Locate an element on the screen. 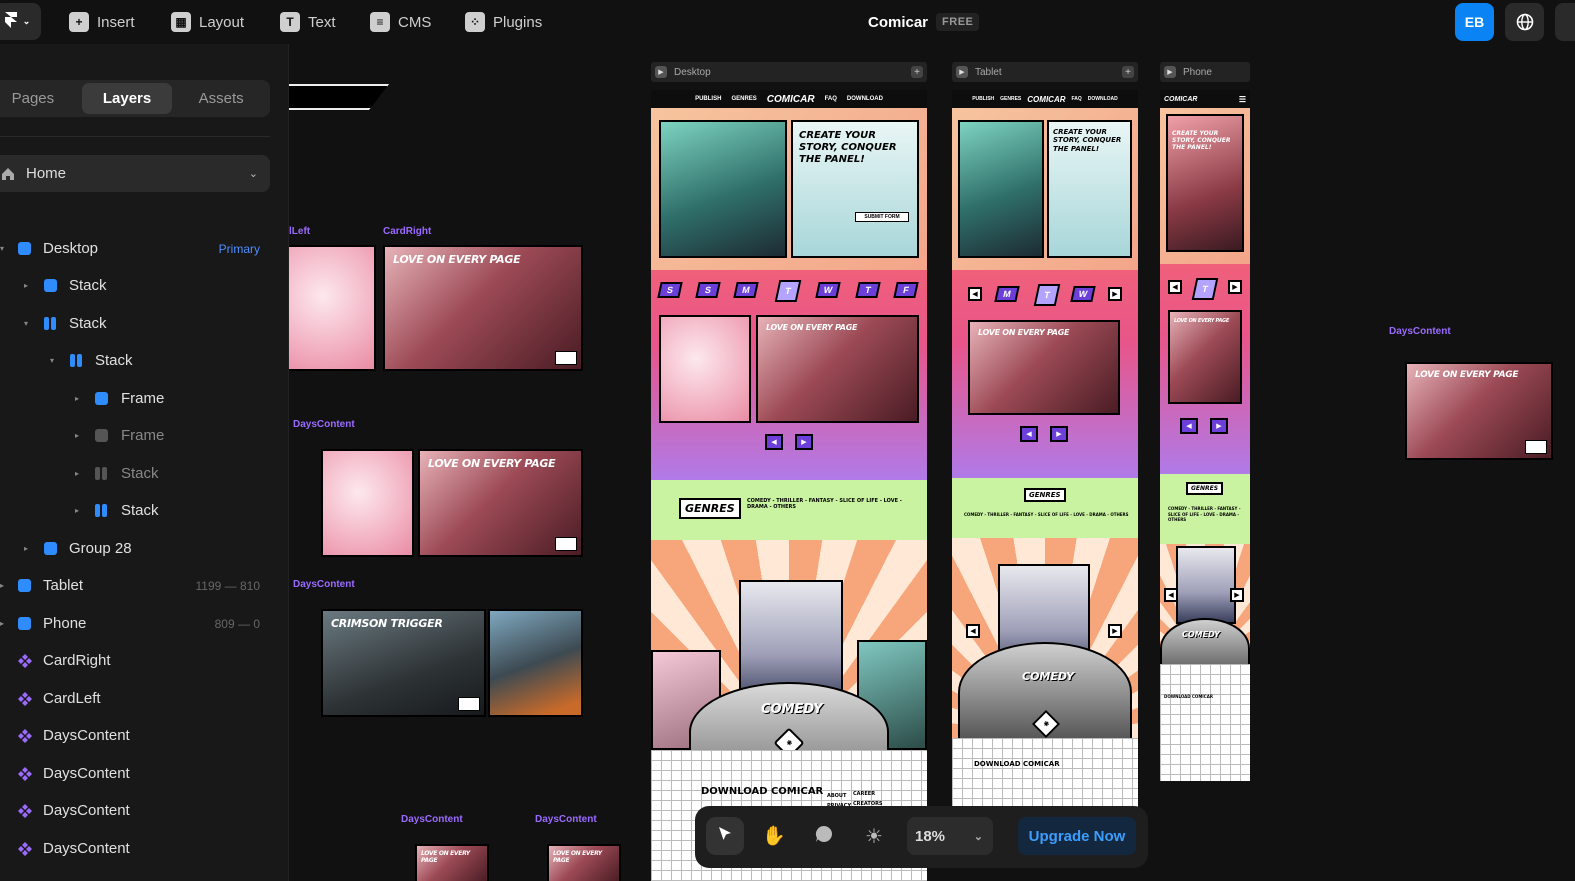  main-menu-button: ⌄ is located at coordinates (20, 21).